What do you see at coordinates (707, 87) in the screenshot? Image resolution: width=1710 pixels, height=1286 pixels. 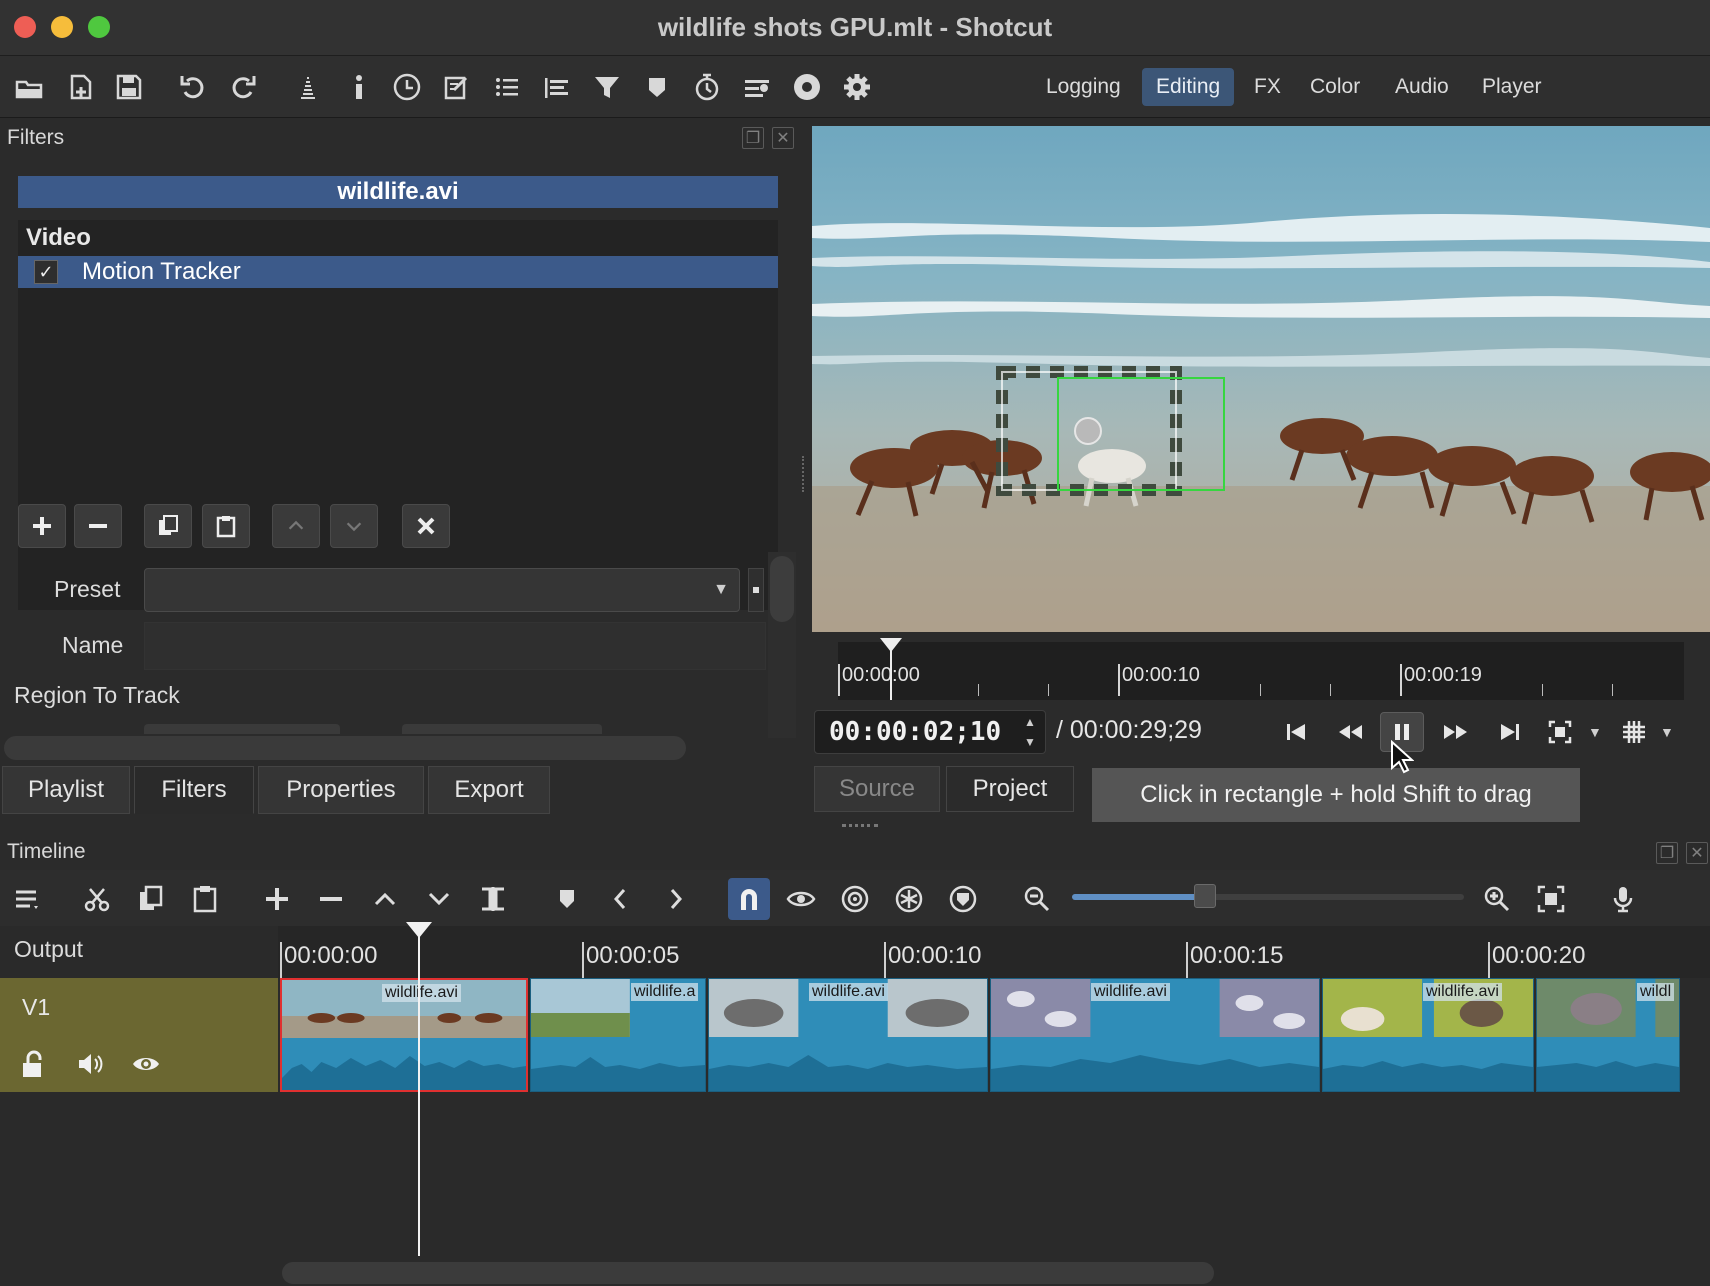 I see `keyframes-icon` at bounding box center [707, 87].